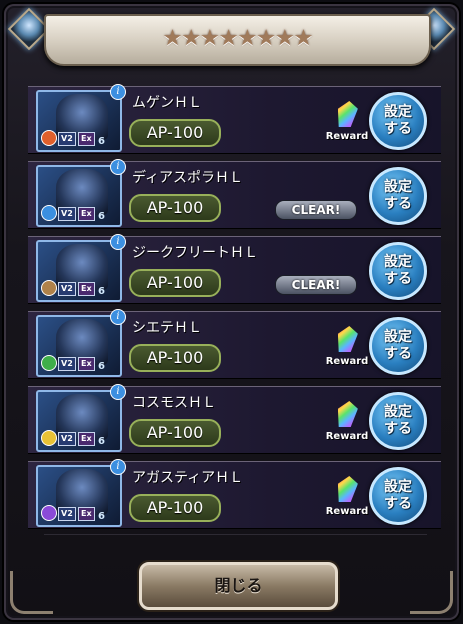 Image resolution: width=463 pixels, height=624 pixels. I want to click on quest-name: ジークフリートＨＬ, so click(195, 253).